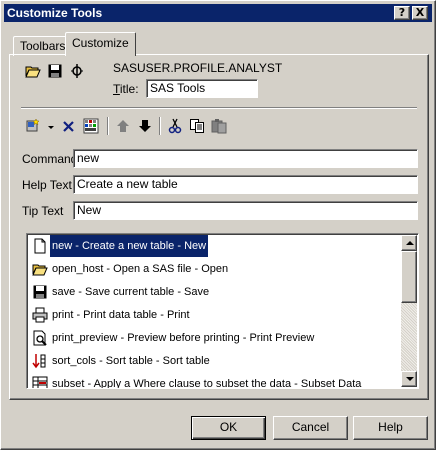 This screenshot has height=450, width=436. What do you see at coordinates (219, 126) in the screenshot?
I see `paste-icon` at bounding box center [219, 126].